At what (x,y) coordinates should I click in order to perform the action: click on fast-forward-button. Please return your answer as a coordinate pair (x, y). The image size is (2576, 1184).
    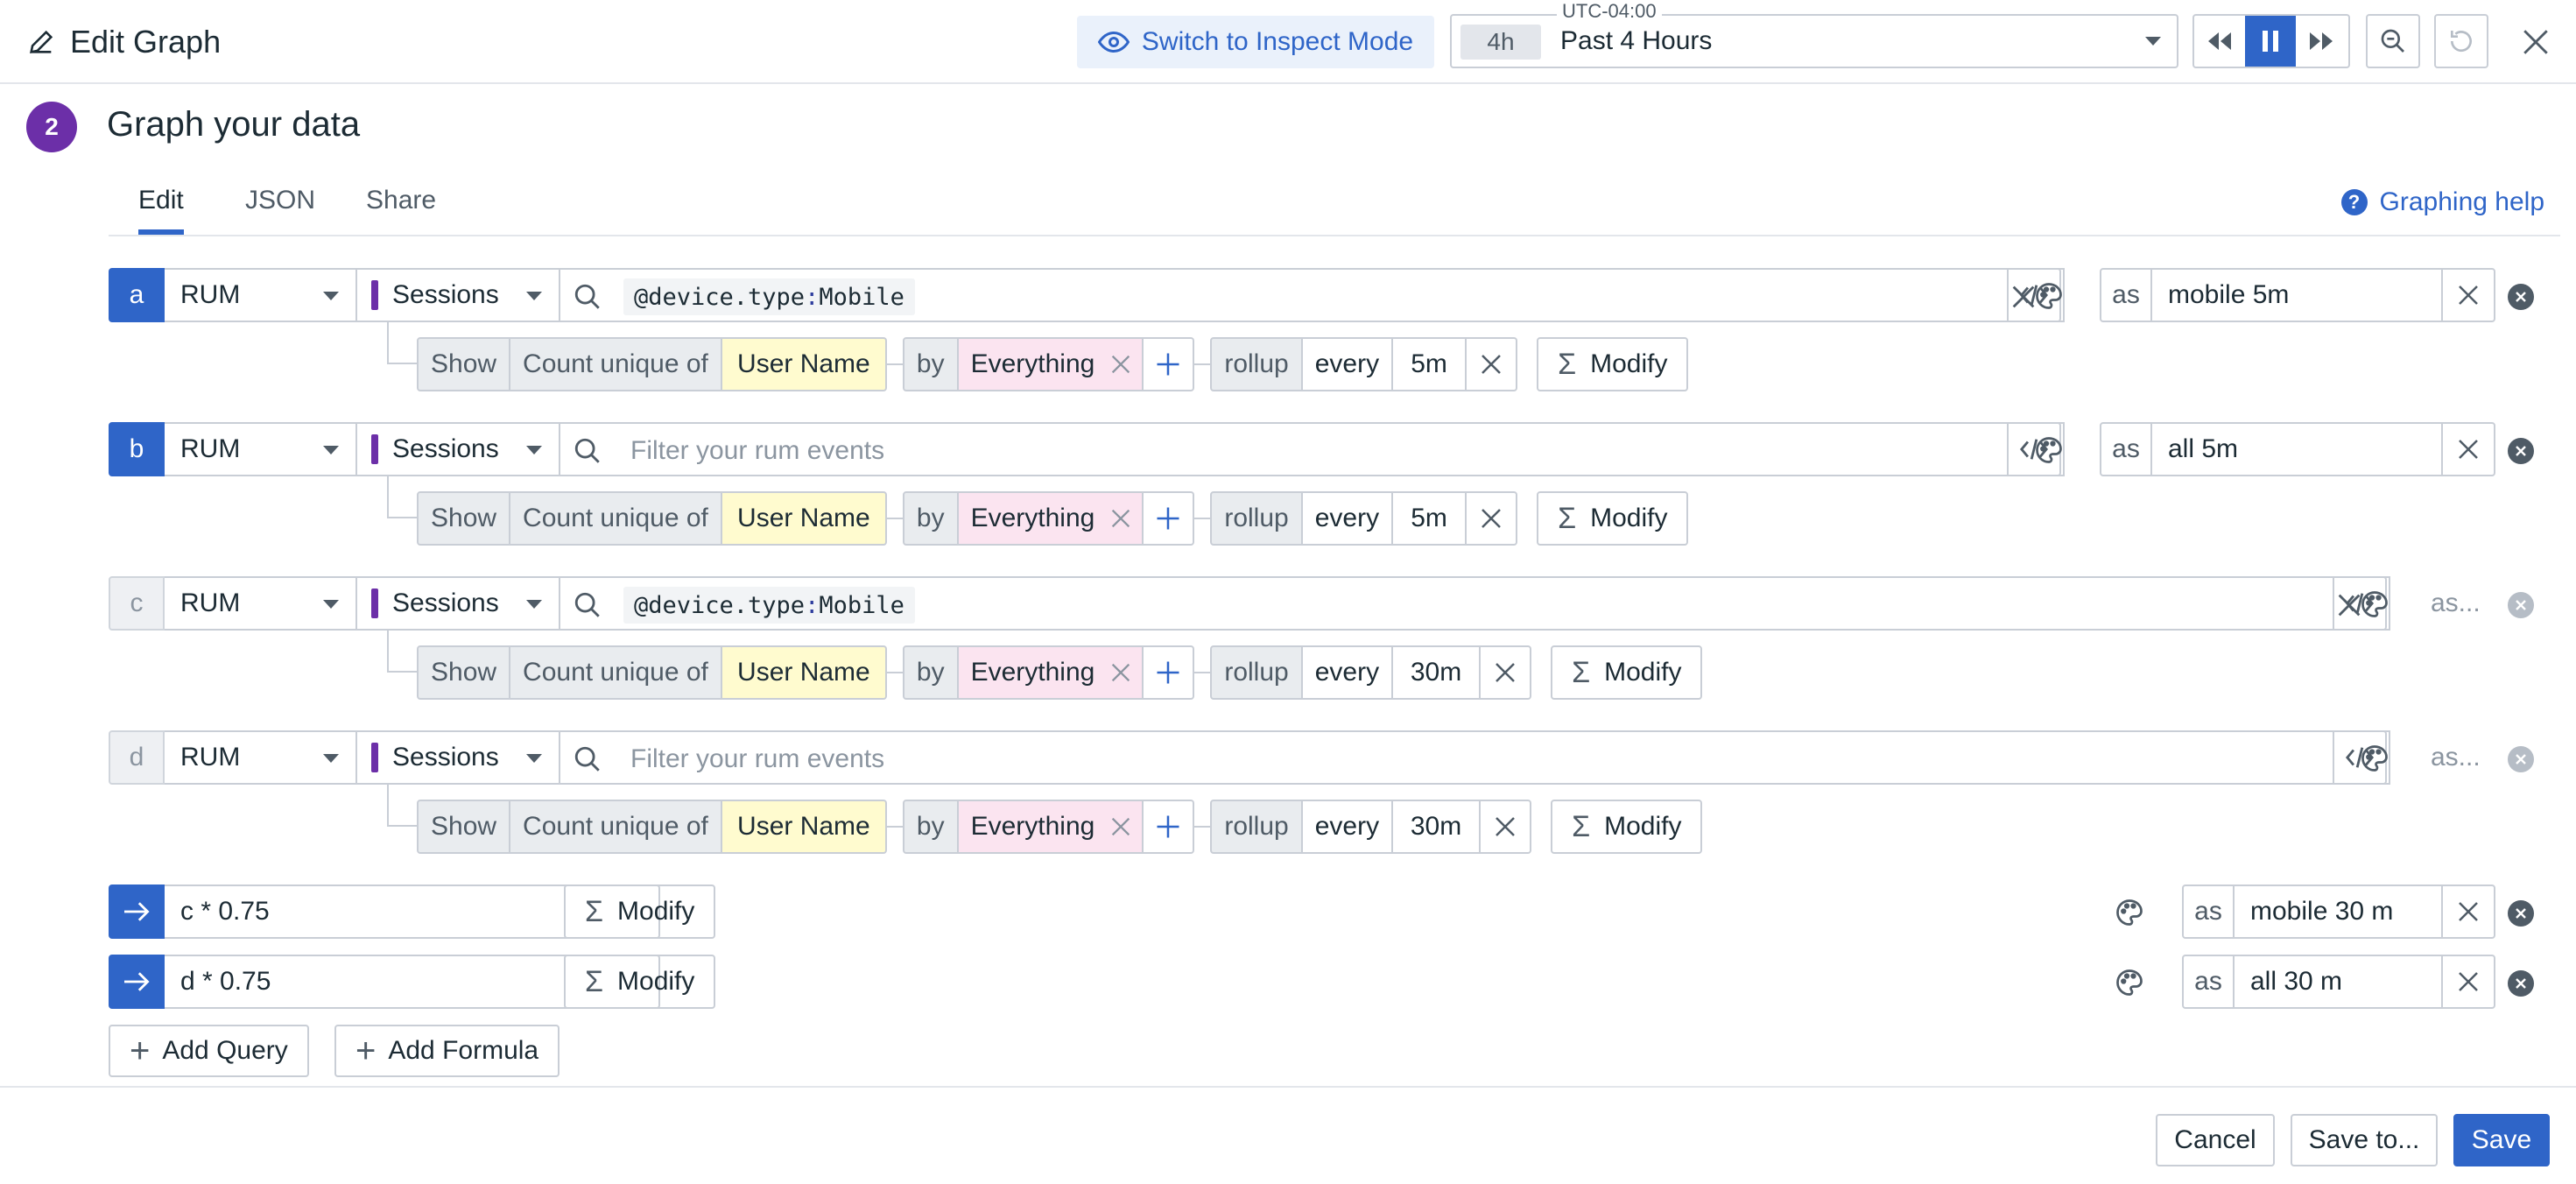
    Looking at the image, I should click on (2321, 41).